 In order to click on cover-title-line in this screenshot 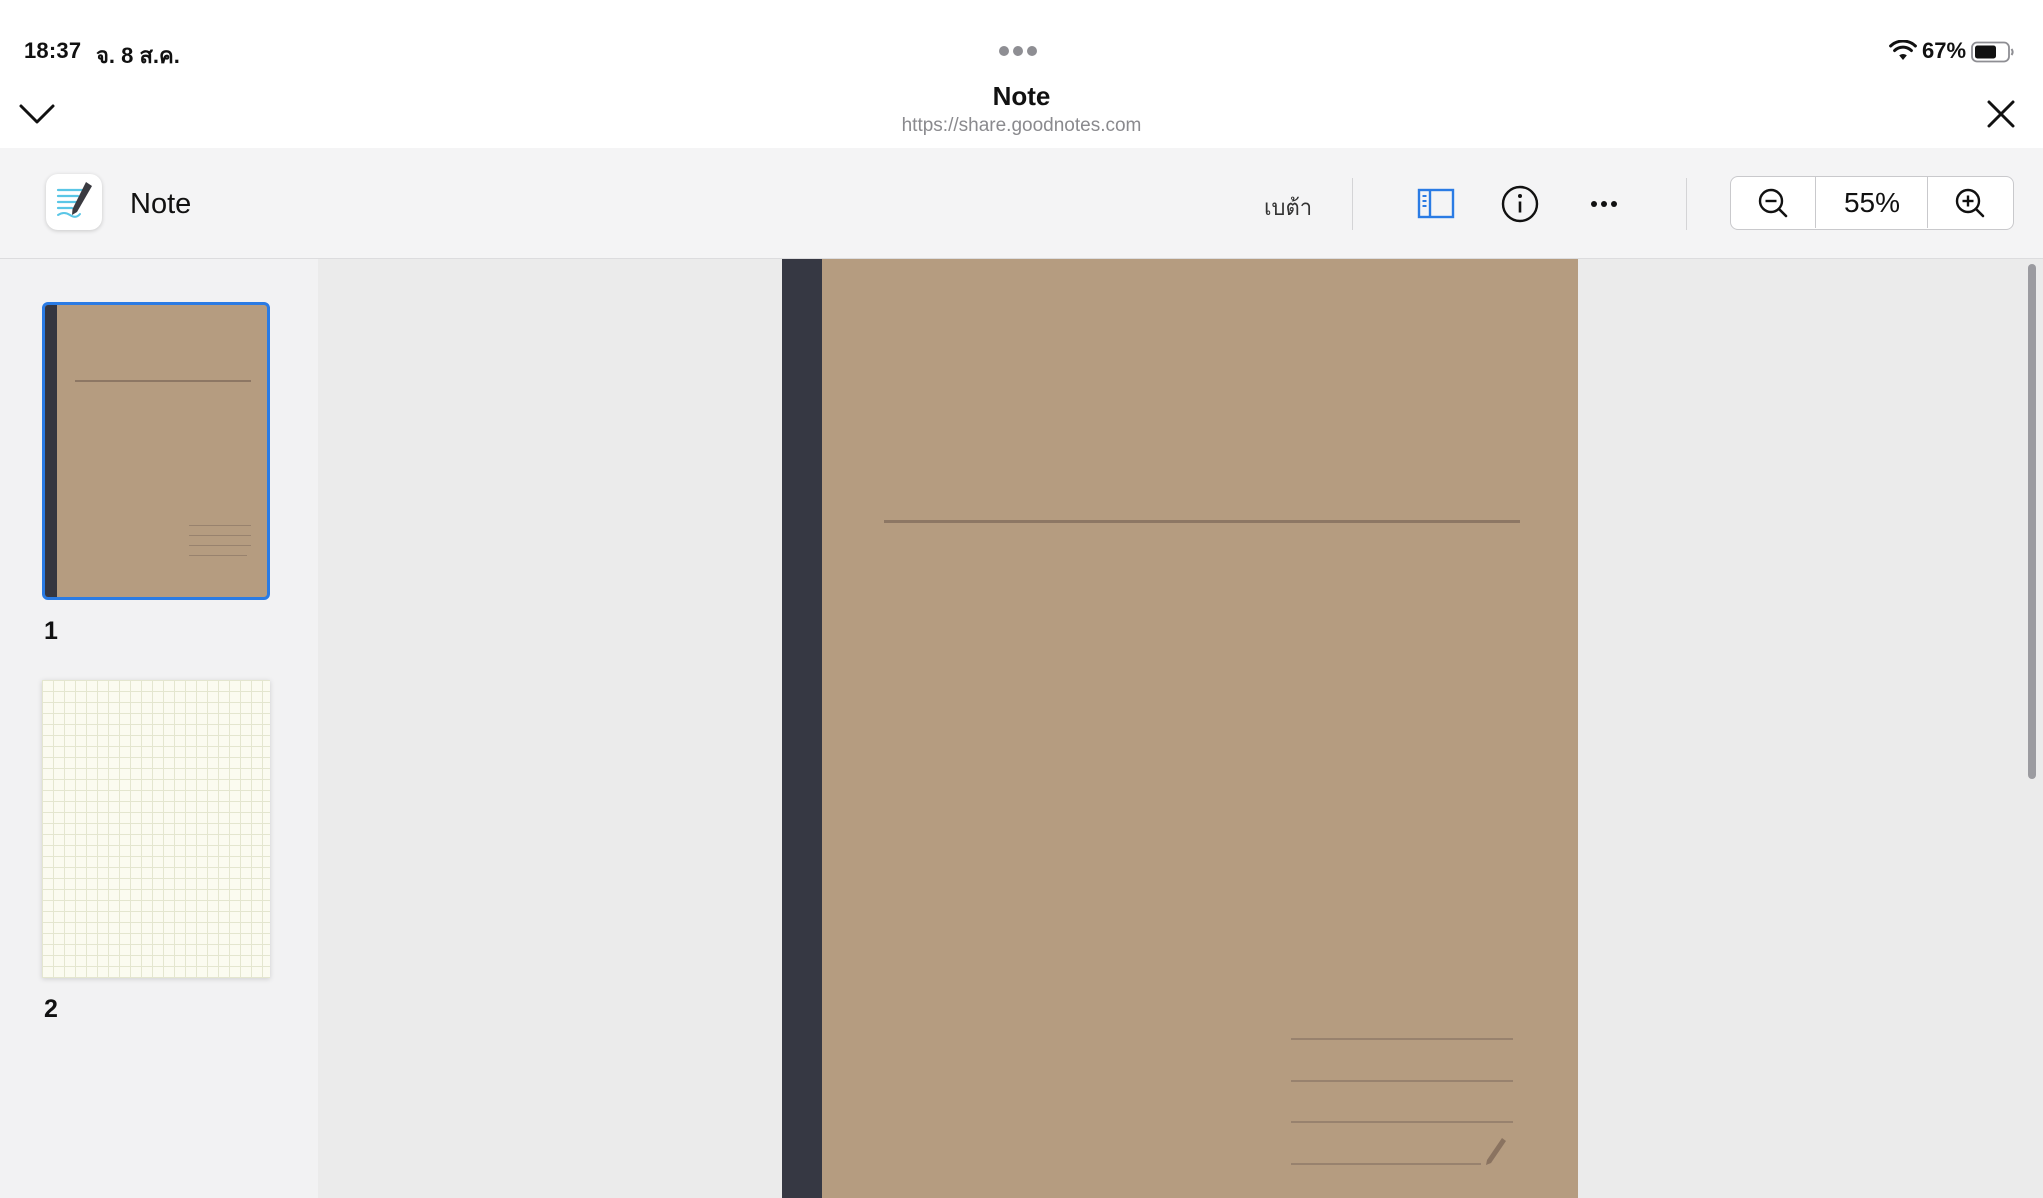, I will do `click(1202, 521)`.